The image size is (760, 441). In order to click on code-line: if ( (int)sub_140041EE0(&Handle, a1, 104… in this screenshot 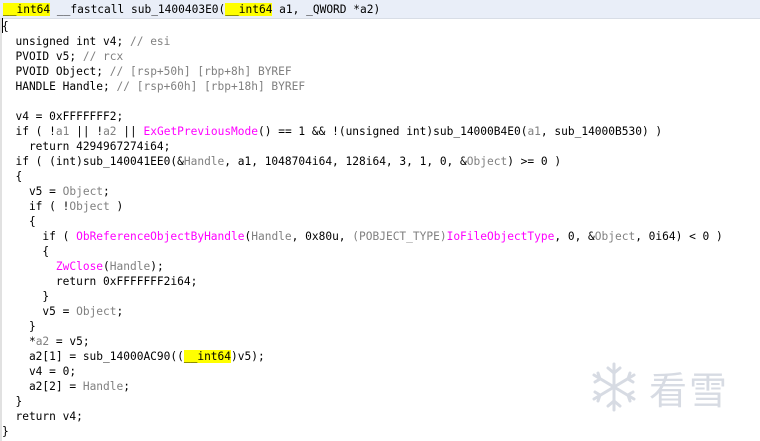, I will do `click(281, 161)`.